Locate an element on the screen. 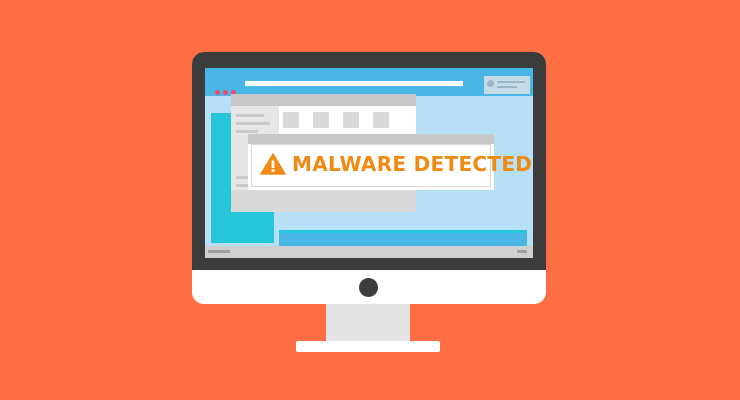  warning-icon is located at coordinates (273, 164).